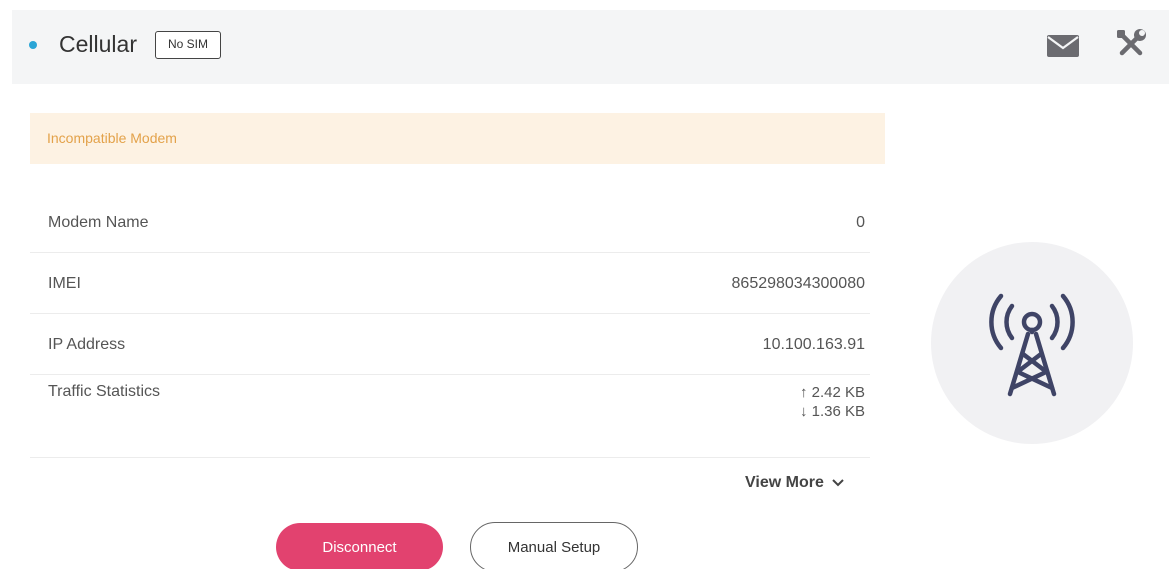  Describe the element at coordinates (33, 45) in the screenshot. I see `status-dot` at that location.